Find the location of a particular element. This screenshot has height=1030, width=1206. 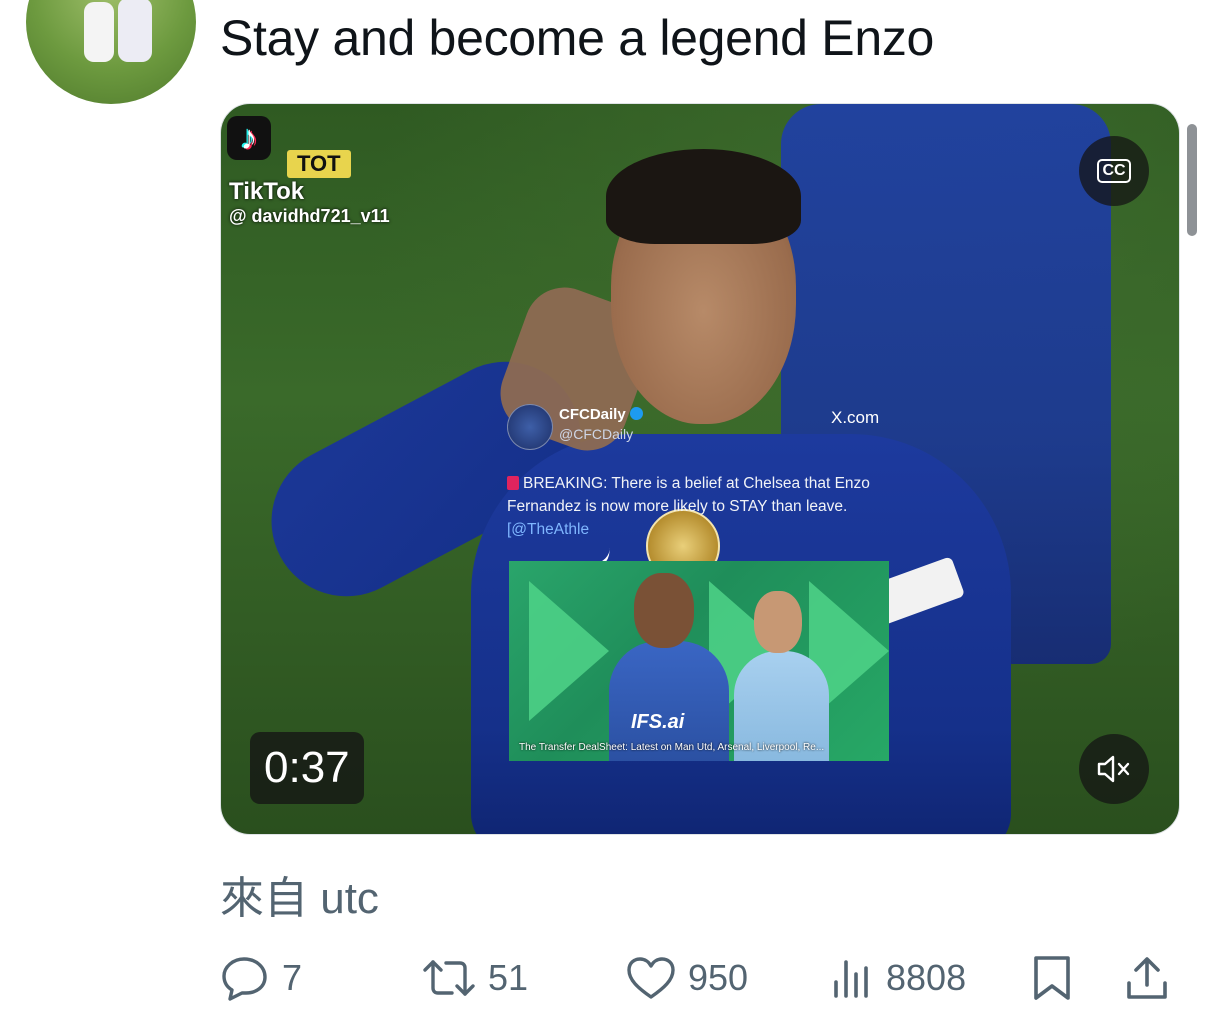

views-count: 8808 is located at coordinates (926, 977).